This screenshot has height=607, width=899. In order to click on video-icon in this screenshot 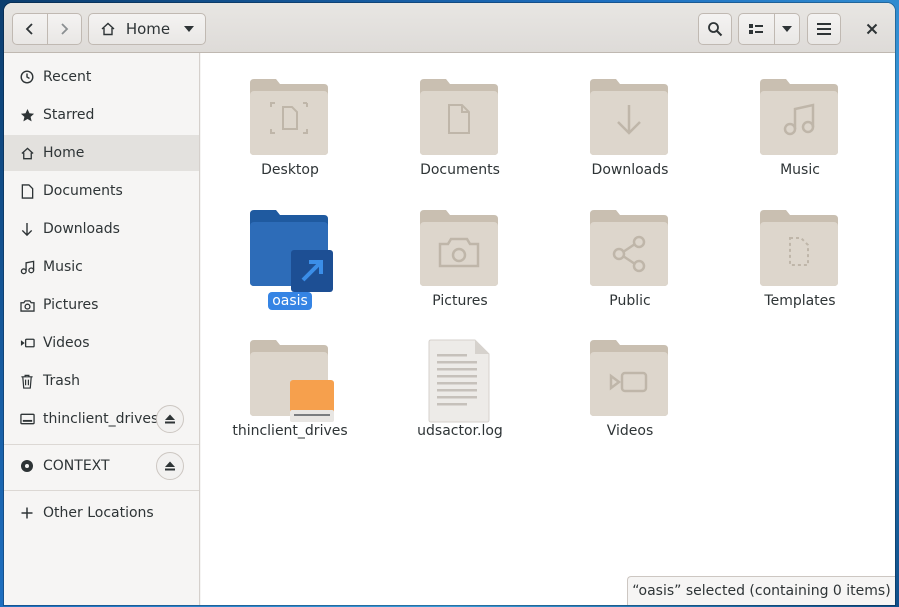, I will do `click(27, 343)`.